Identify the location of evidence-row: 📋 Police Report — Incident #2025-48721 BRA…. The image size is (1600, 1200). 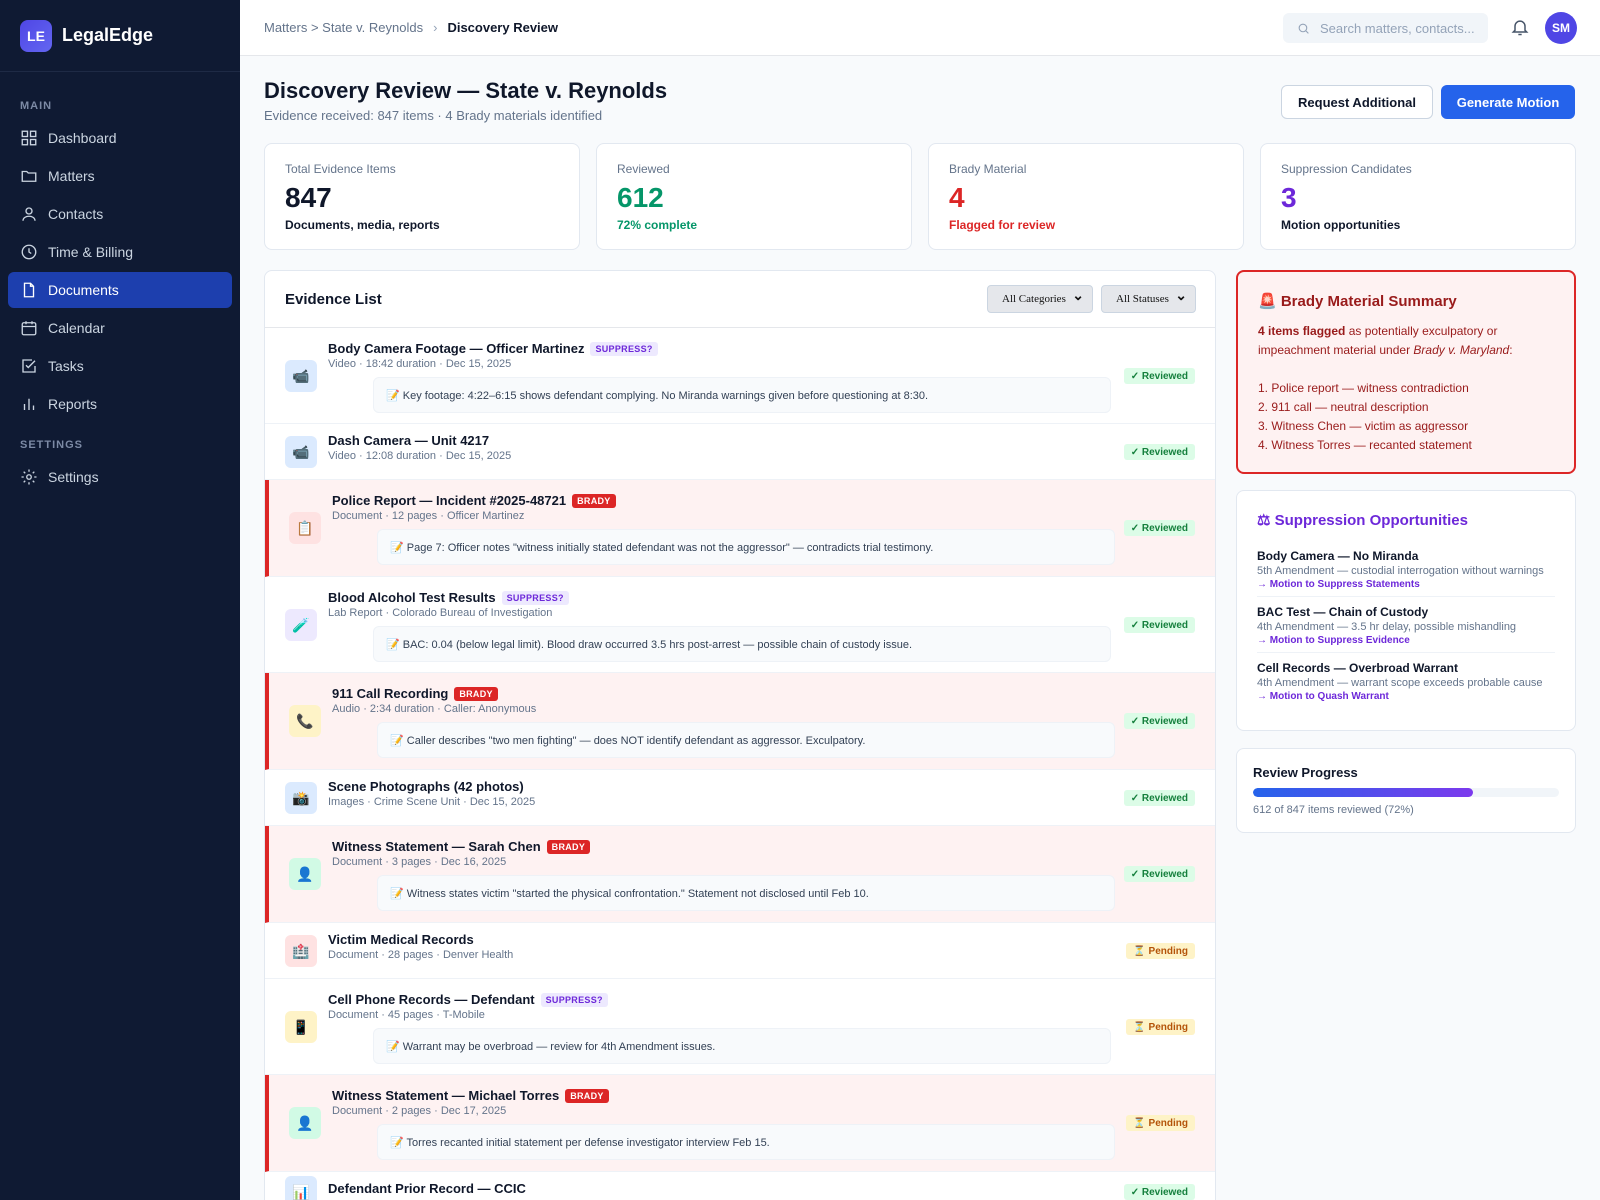
(740, 528).